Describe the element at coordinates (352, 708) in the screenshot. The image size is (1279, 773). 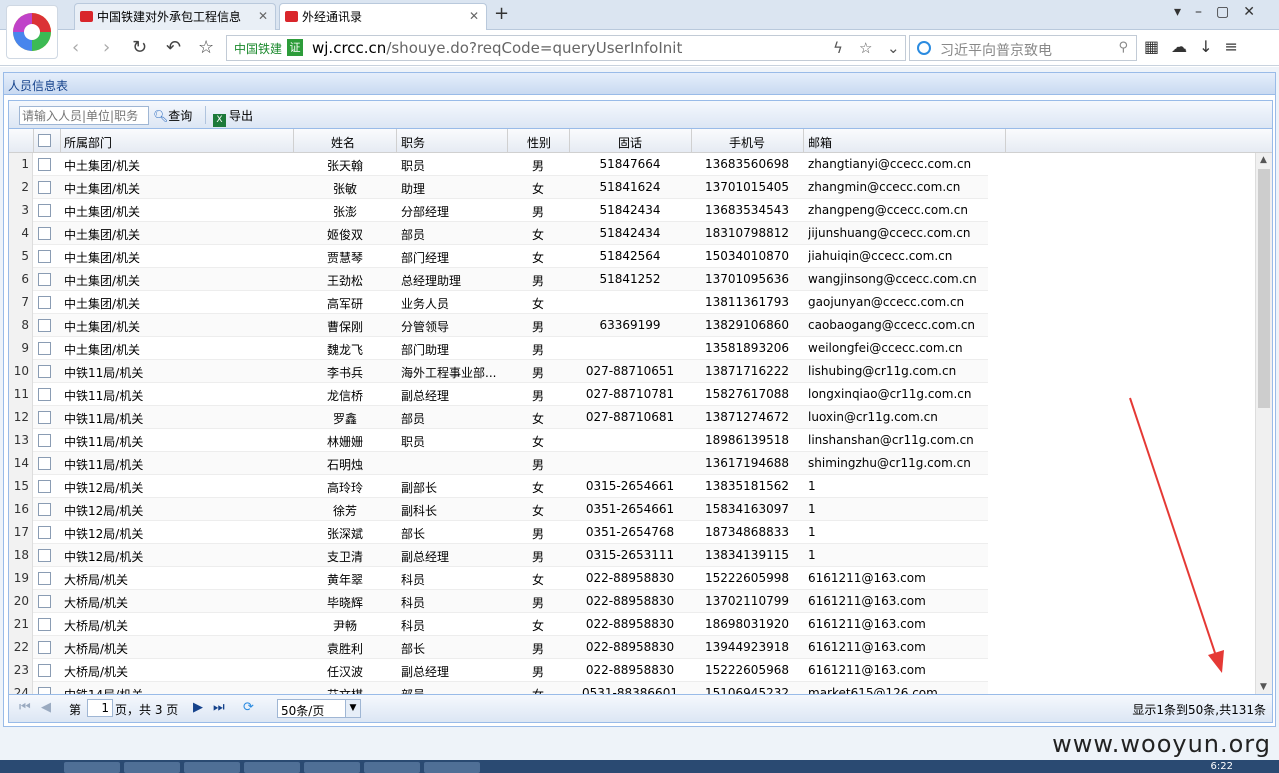
I see `chevron-down-icon: ▼` at that location.